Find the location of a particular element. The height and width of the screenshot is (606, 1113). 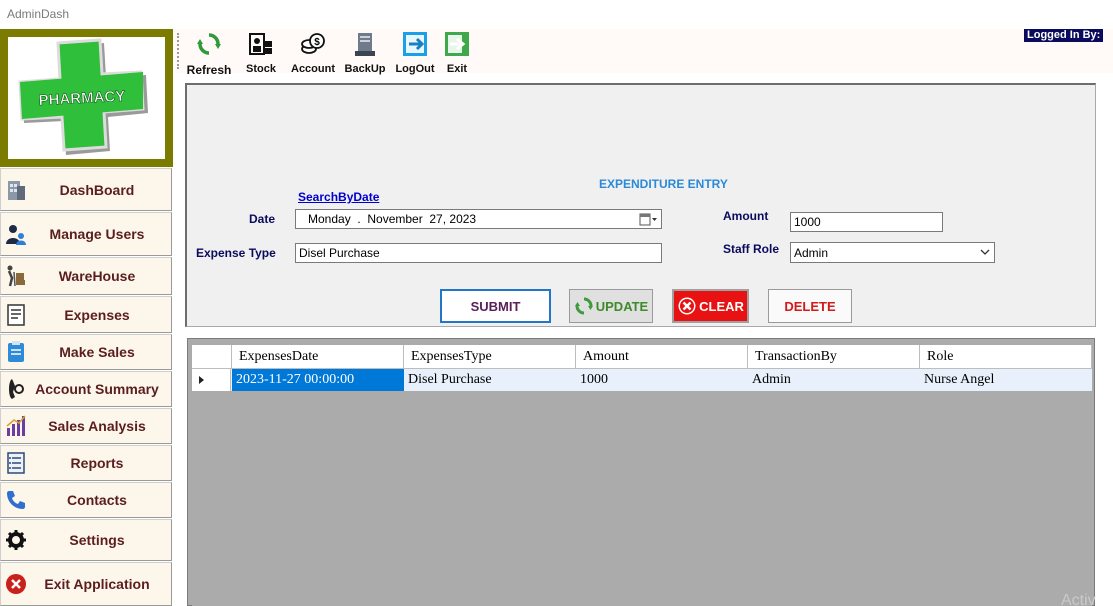

cell-expenses-date: 2023-11-27 00:00:00 is located at coordinates (318, 380).